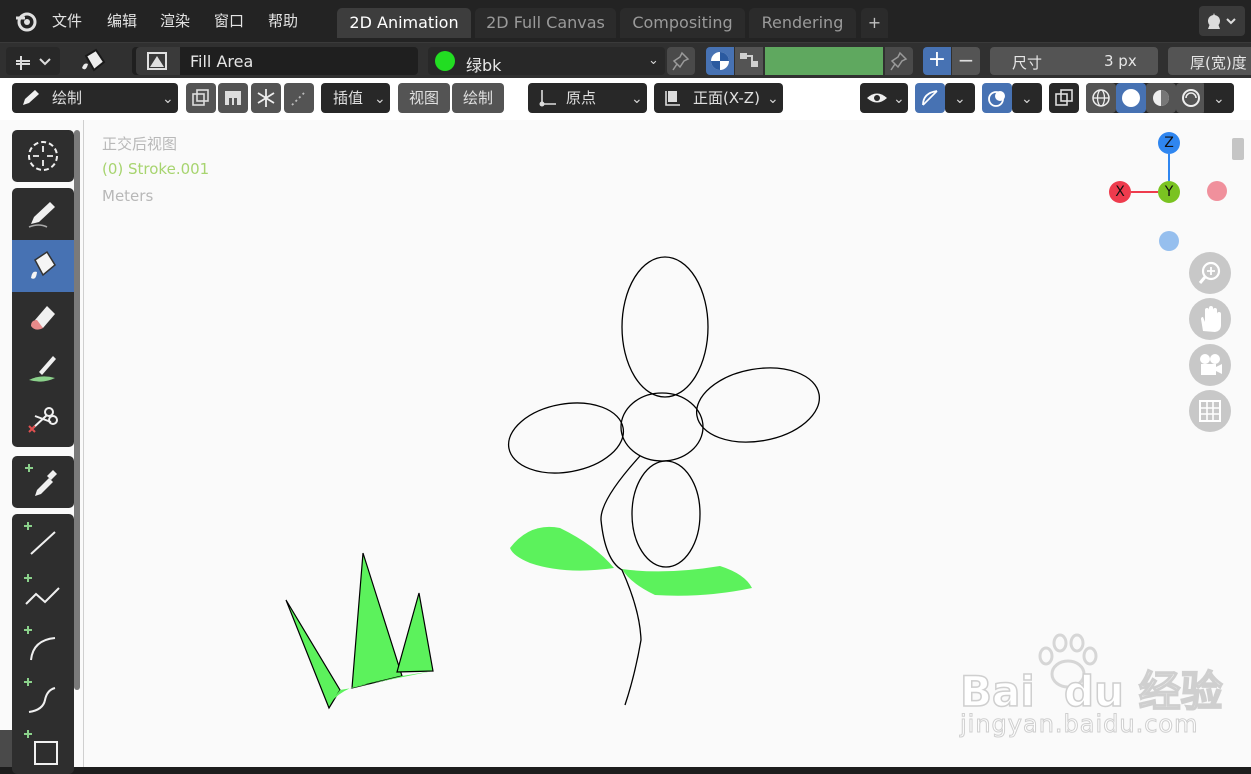  I want to click on gizmo-toggle-button, so click(930, 98).